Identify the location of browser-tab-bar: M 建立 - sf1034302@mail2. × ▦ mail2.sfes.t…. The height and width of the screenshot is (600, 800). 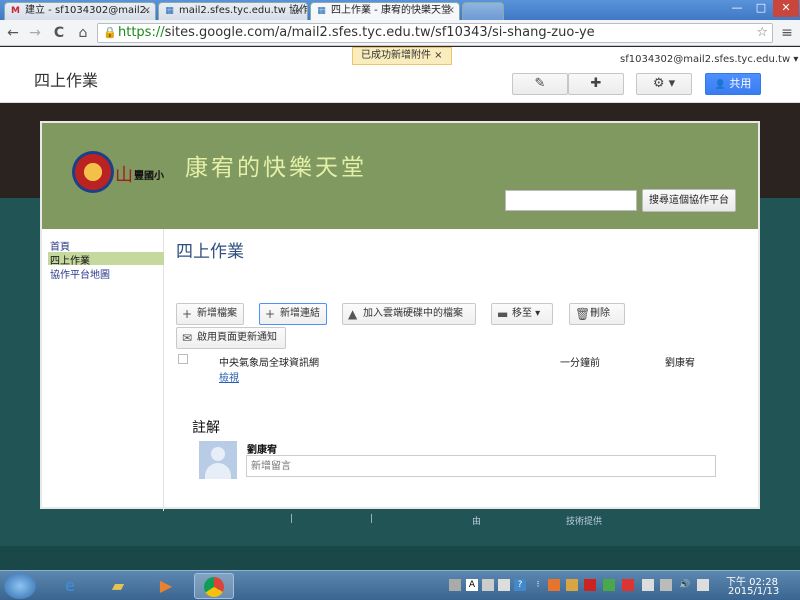
(400, 10).